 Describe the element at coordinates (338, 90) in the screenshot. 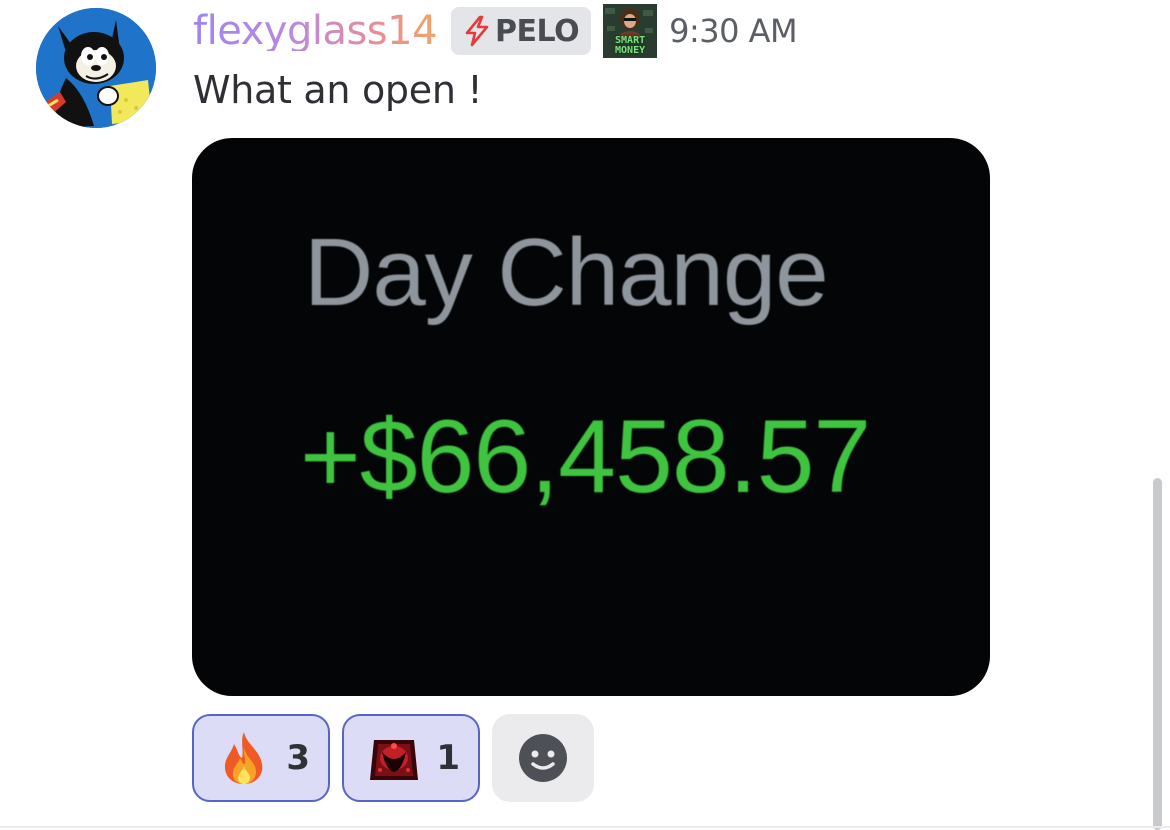

I see `message-body: What an open !` at that location.